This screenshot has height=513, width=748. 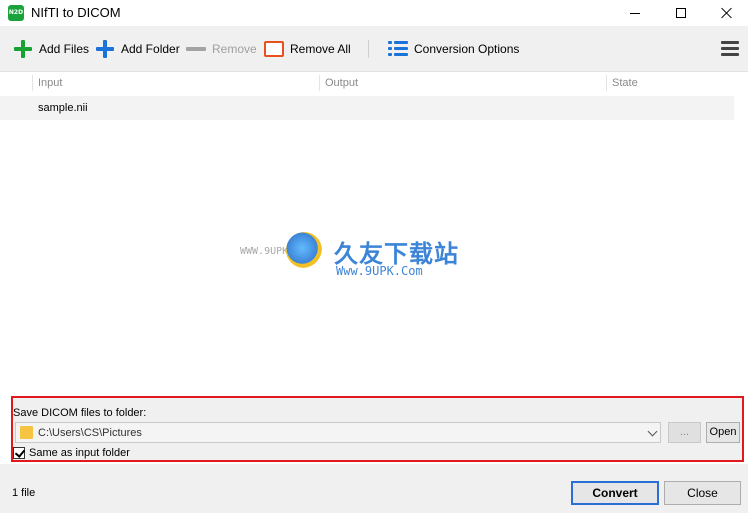 What do you see at coordinates (320, 49) in the screenshot?
I see `remove-all-label: Remove All` at bounding box center [320, 49].